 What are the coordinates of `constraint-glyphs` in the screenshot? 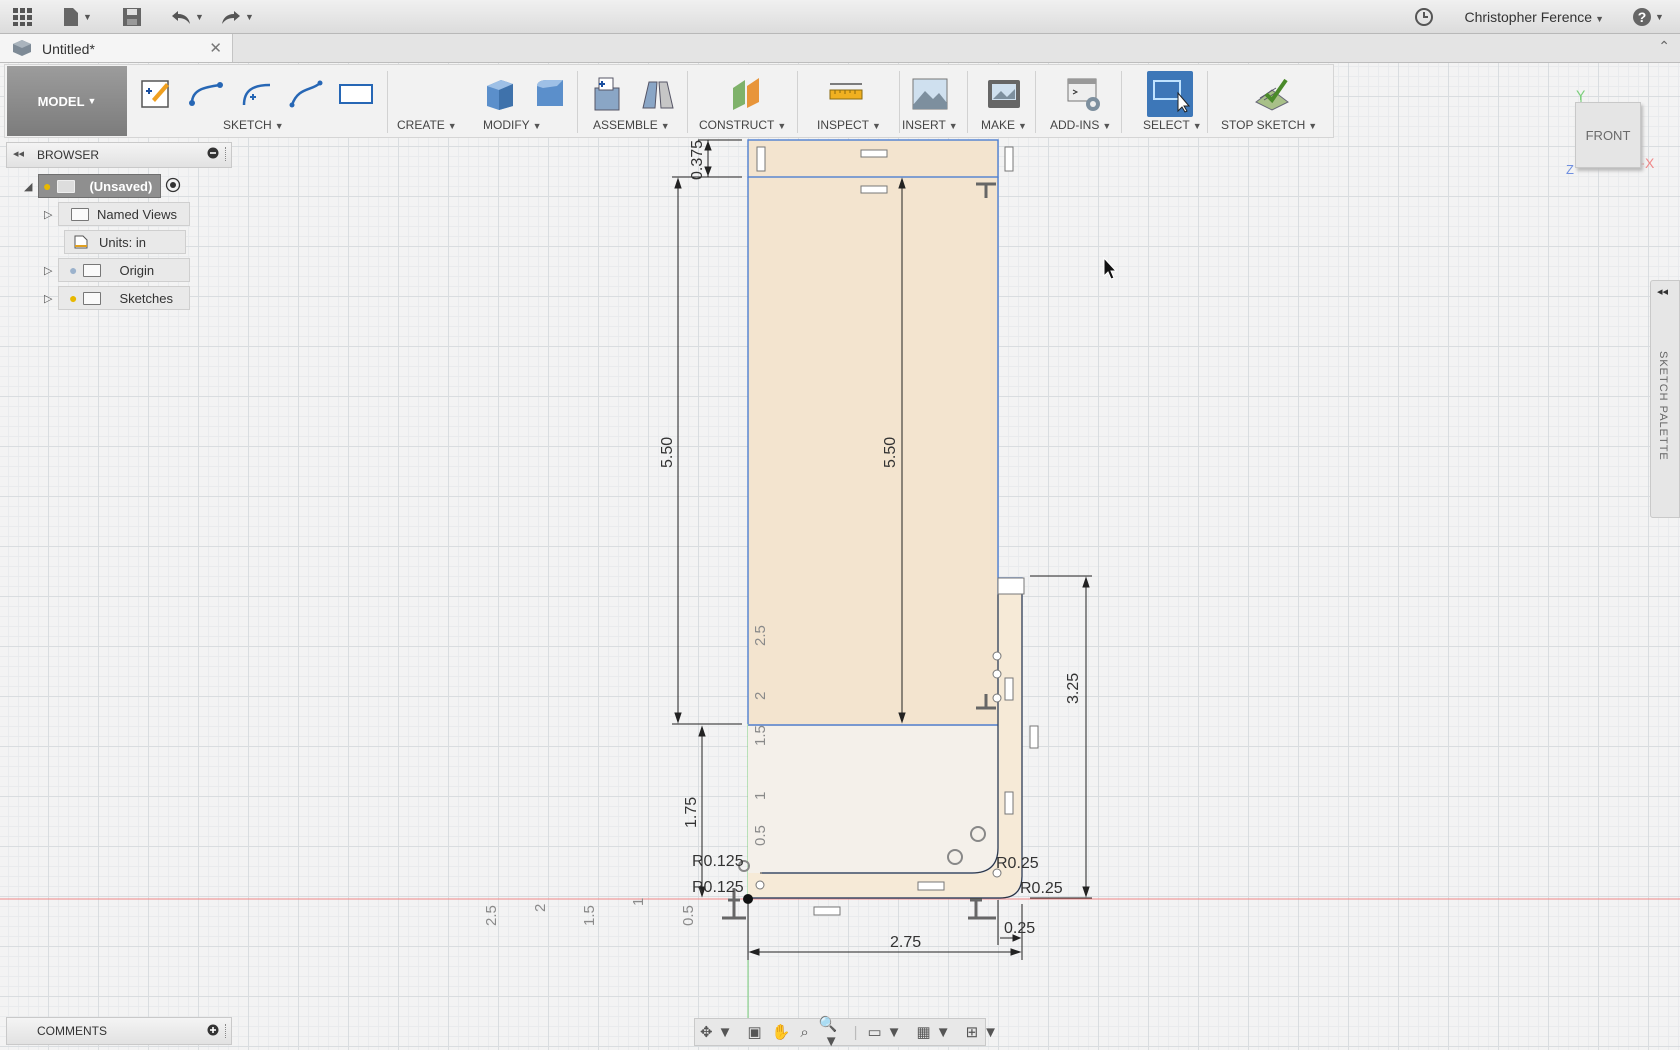 It's located at (897, 531).